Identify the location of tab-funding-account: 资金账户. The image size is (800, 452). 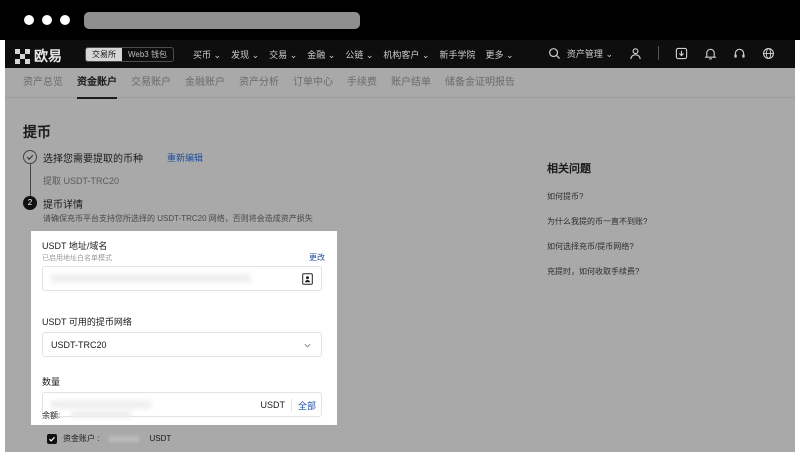
(97, 83).